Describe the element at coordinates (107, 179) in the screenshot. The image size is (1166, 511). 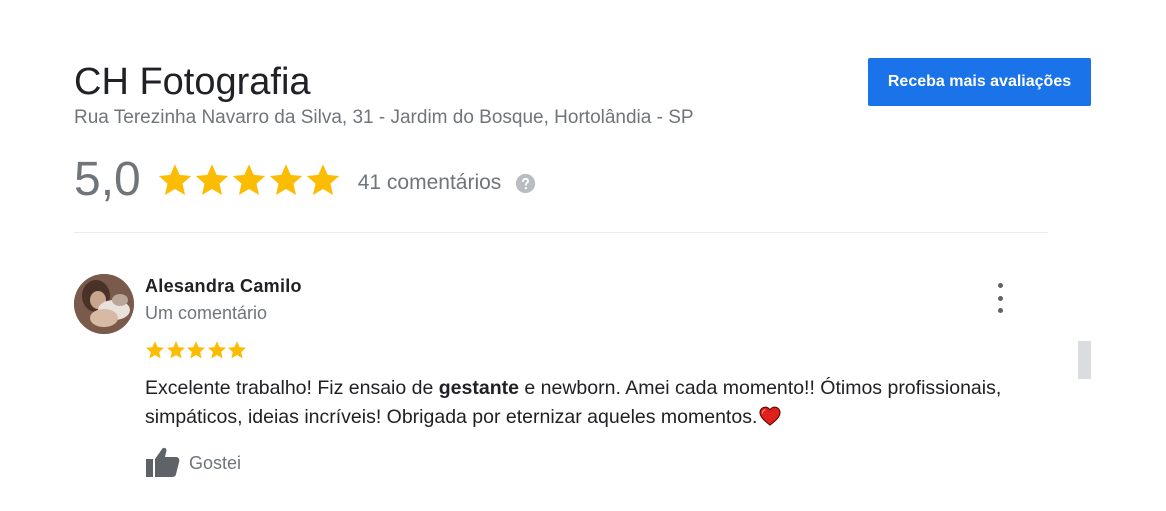
I see `rating-value: 5,0` at that location.